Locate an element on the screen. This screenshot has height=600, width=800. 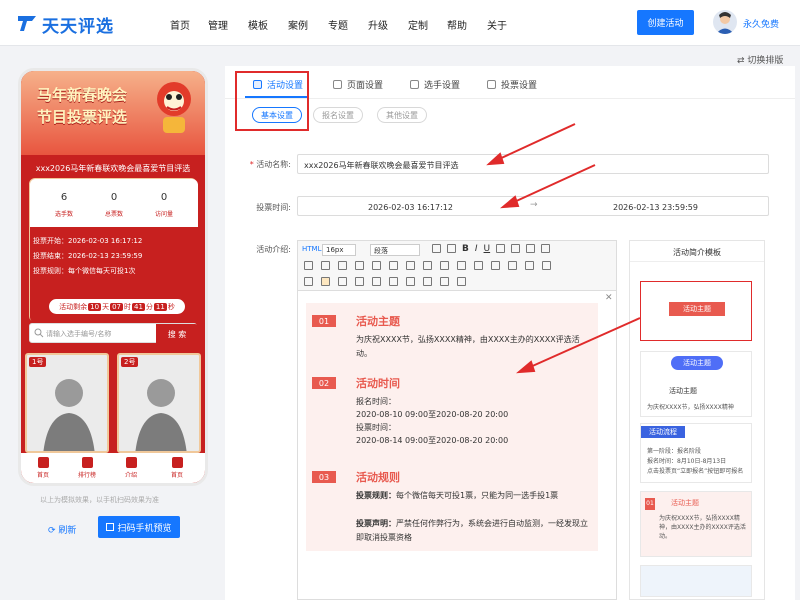
code-icon is located at coordinates (359, 265).